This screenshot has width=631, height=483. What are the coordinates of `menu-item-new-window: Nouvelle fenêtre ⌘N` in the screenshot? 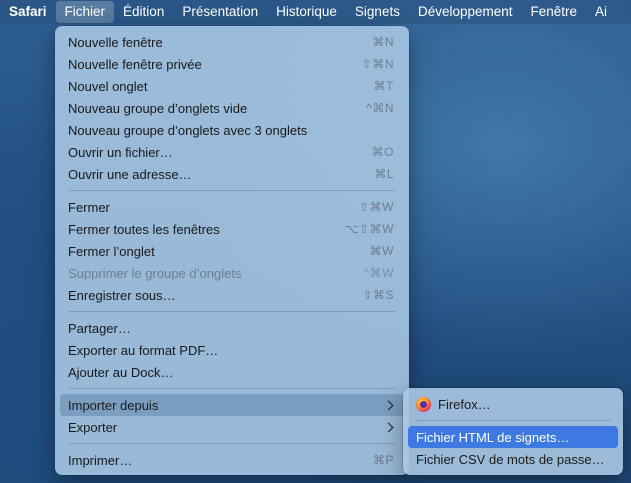 It's located at (232, 42).